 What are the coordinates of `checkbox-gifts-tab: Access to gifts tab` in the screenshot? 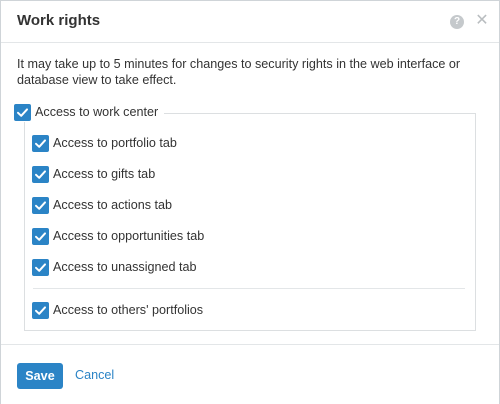 It's located at (97, 174).